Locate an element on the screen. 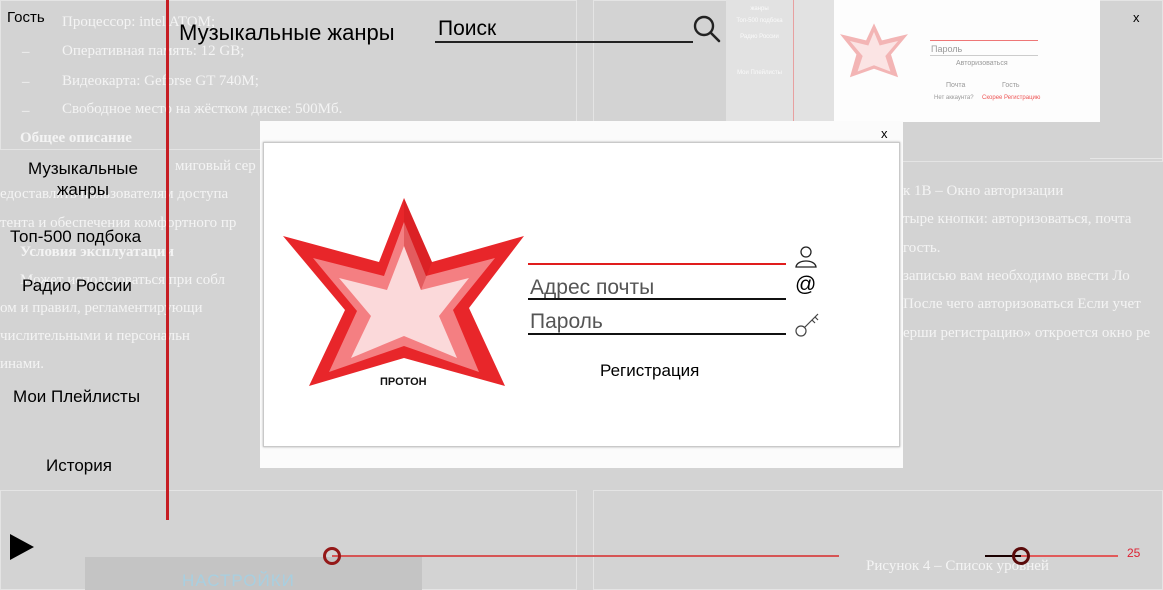 Image resolution: width=1163 pixels, height=590 pixels. register-link: Регистрация is located at coordinates (649, 371).